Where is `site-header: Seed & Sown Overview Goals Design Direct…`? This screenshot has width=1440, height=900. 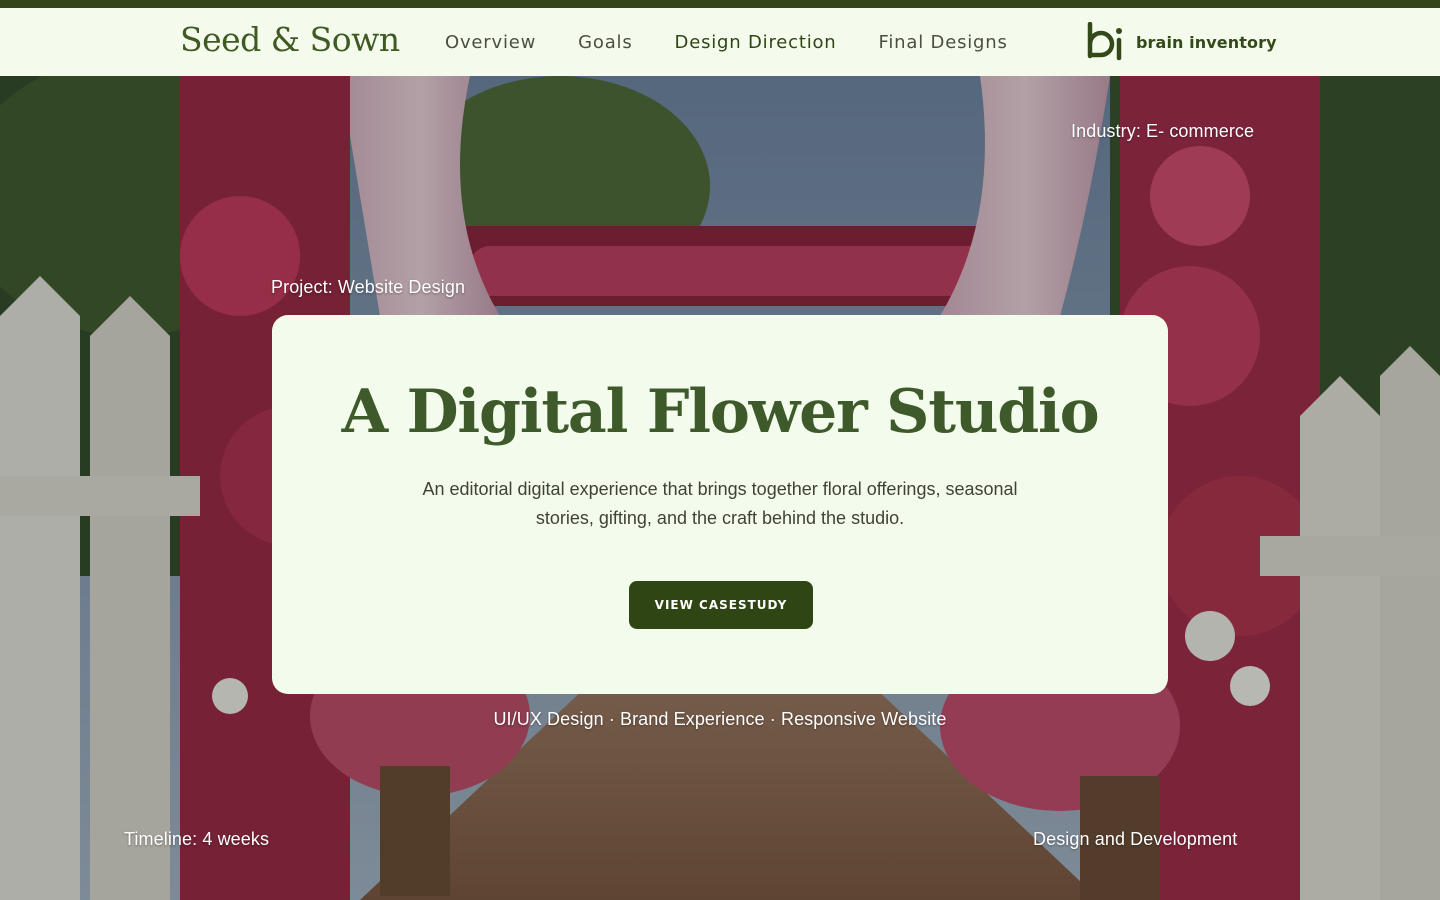
site-header: Seed & Sown Overview Goals Design Direct… is located at coordinates (720, 42).